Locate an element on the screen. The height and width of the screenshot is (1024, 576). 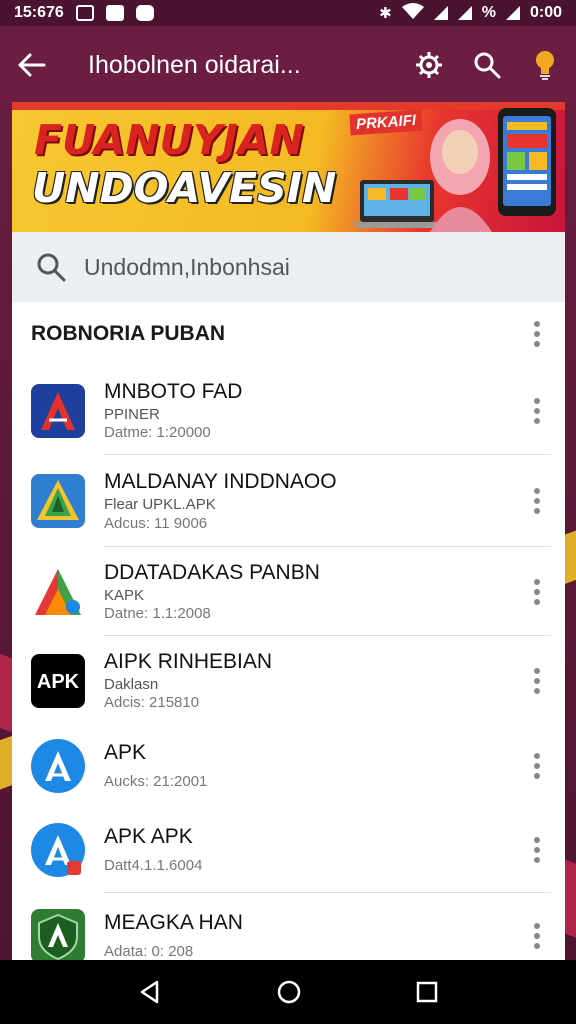
status-right-time: 0:00 is located at coordinates (545, 12).